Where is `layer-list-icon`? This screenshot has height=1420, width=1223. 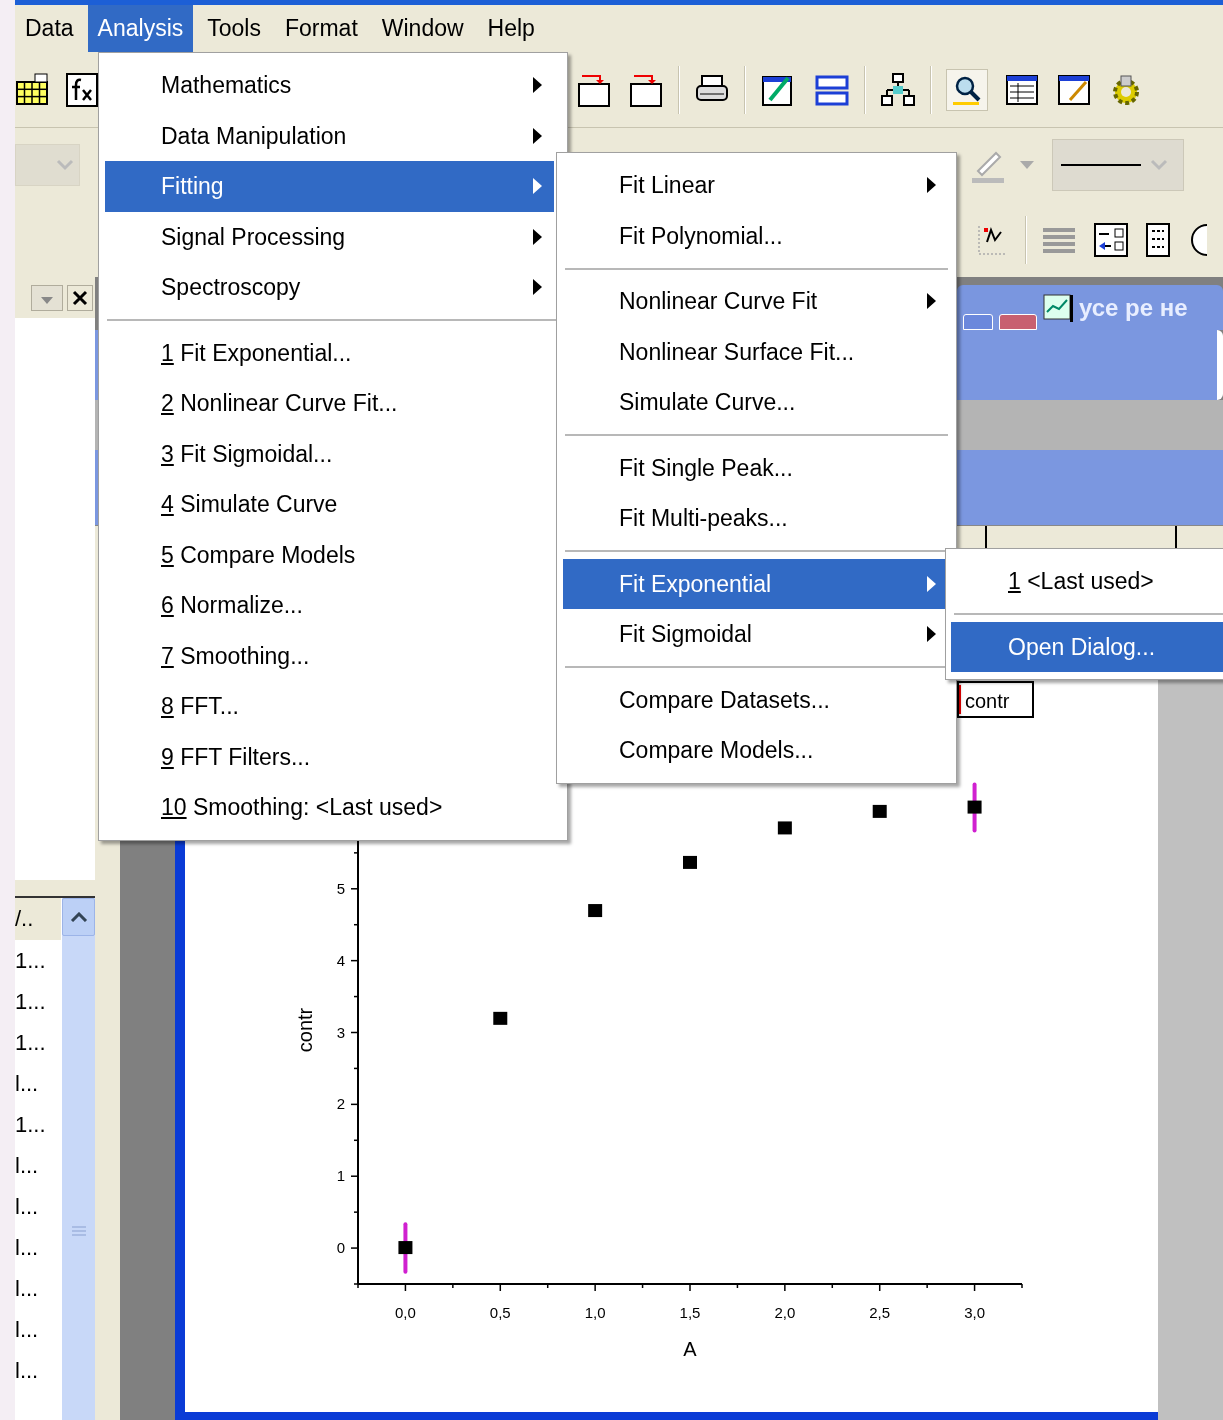 layer-list-icon is located at coordinates (1158, 239).